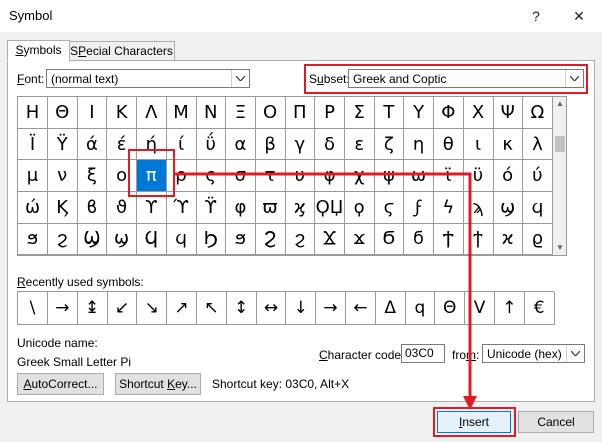 The image size is (602, 442). What do you see at coordinates (92, 176) in the screenshot?
I see `symbol-cell: ξ` at bounding box center [92, 176].